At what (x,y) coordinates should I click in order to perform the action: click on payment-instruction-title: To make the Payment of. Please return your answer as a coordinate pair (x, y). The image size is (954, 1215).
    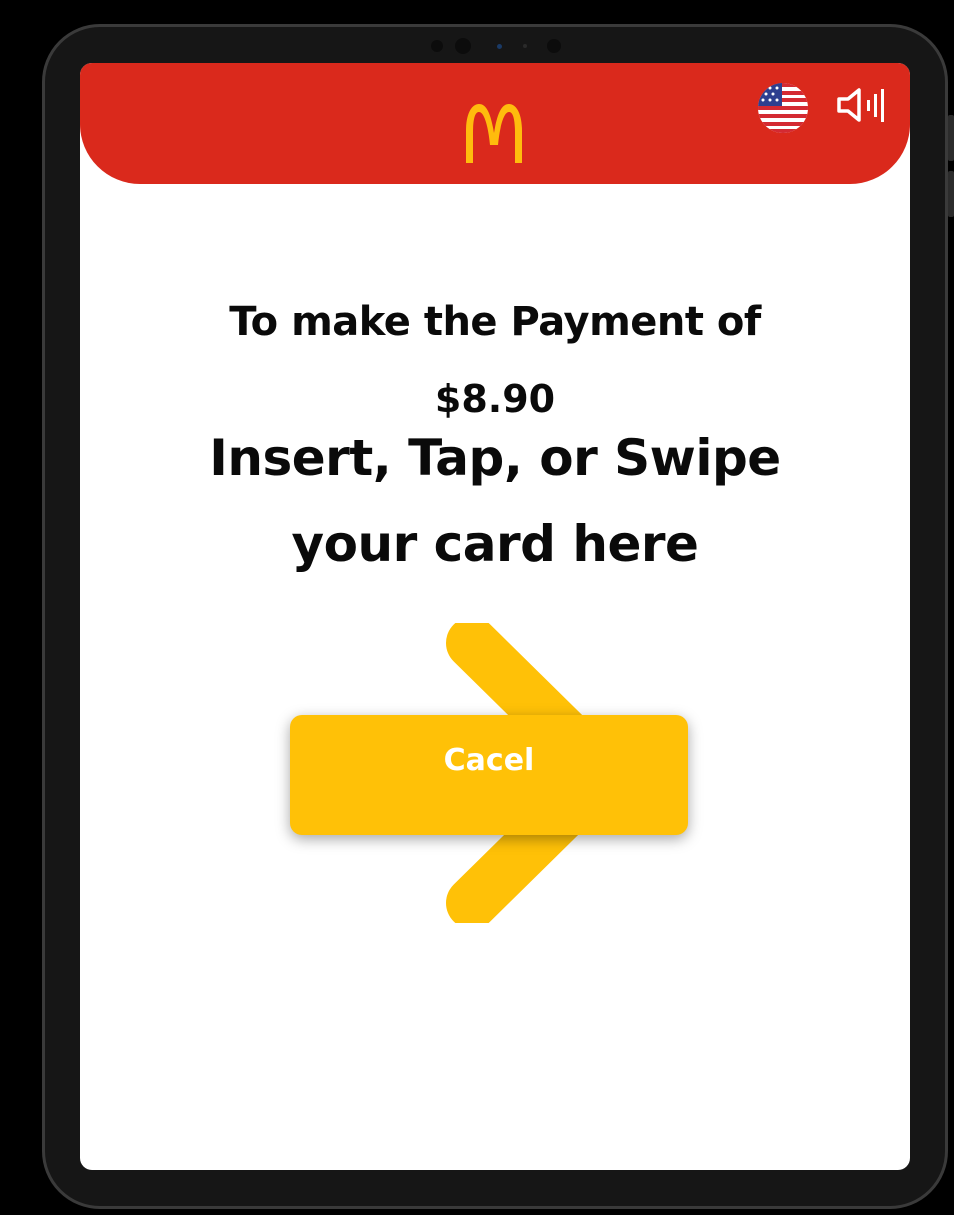
    Looking at the image, I should click on (495, 322).